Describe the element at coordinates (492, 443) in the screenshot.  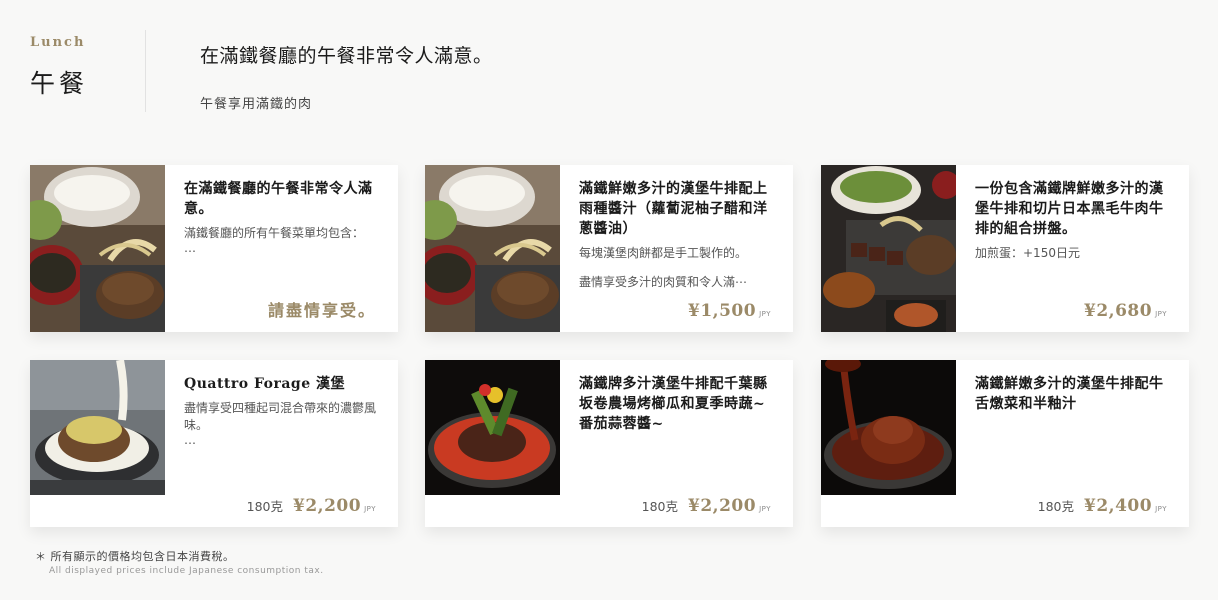
I see `tomato-hamburg-photo` at that location.